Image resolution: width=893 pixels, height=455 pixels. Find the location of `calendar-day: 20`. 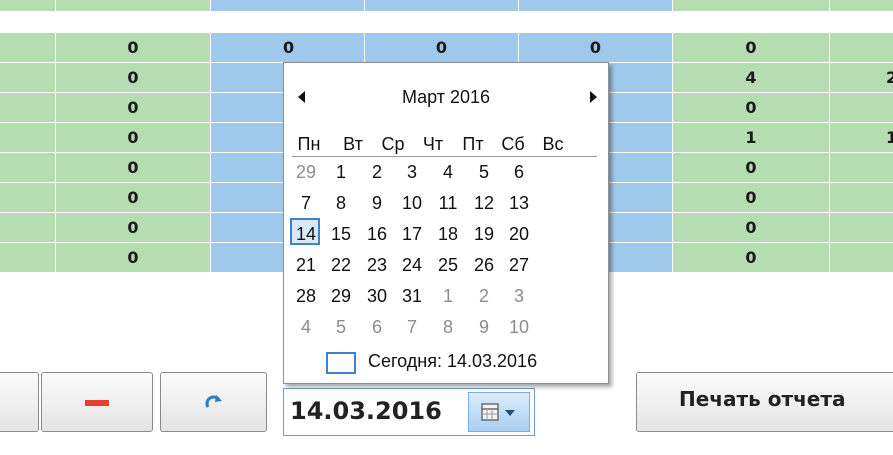

calendar-day: 20 is located at coordinates (519, 234).